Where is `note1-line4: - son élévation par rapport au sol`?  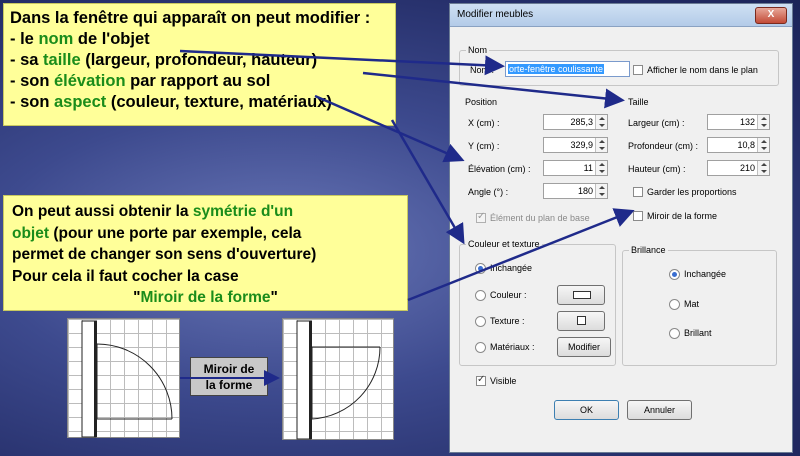 note1-line4: - son élévation par rapport au sol is located at coordinates (140, 81).